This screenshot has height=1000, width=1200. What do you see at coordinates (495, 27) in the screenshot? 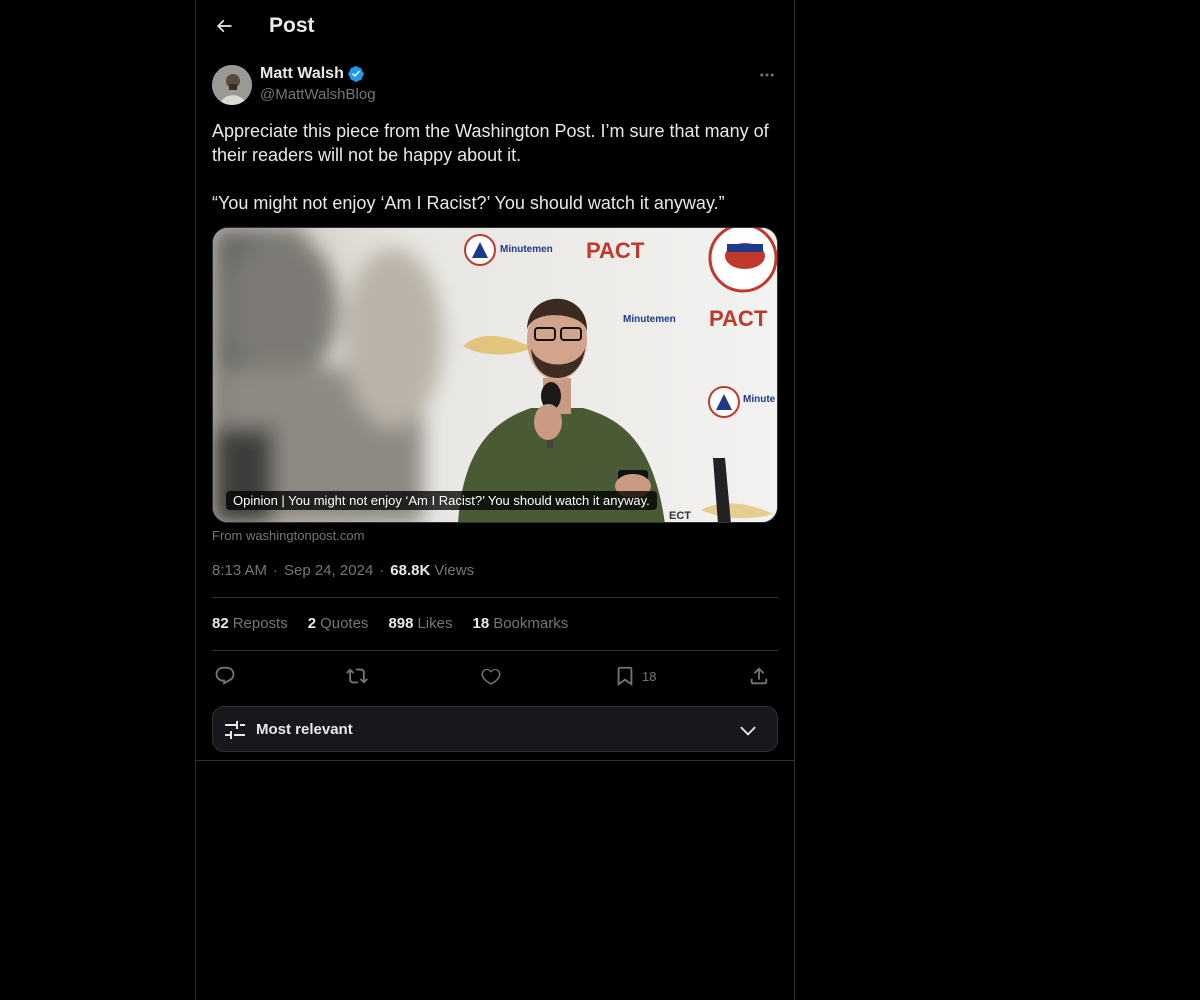
I see `page-header: Post` at bounding box center [495, 27].